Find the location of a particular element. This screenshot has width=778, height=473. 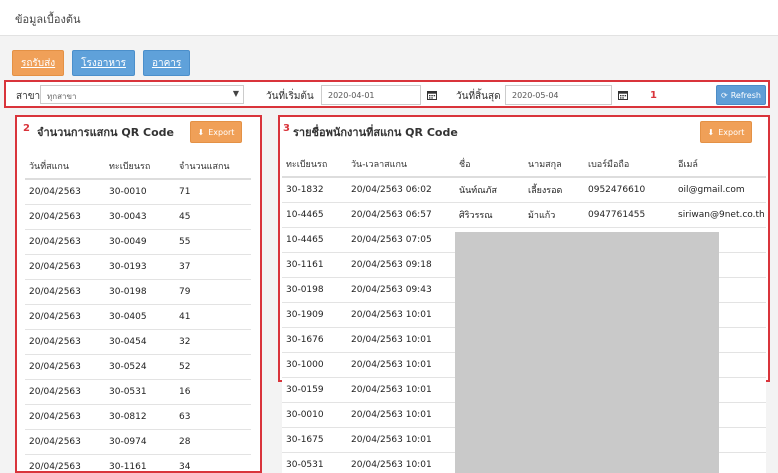

table-cell: 30-0043 is located at coordinates (140, 216).